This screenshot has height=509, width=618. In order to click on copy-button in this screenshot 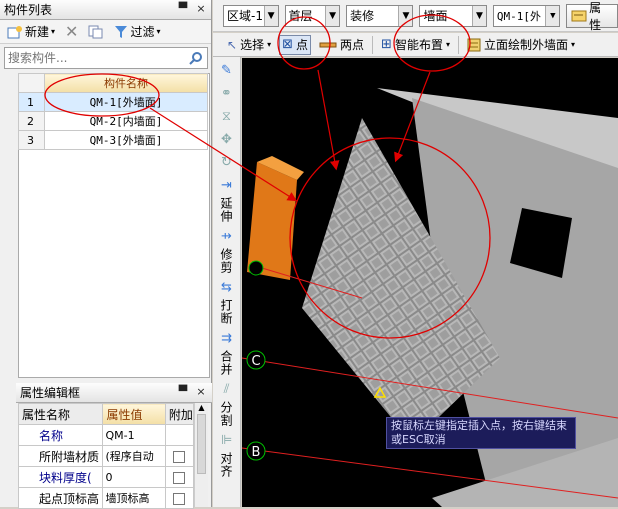, I will do `click(96, 32)`.